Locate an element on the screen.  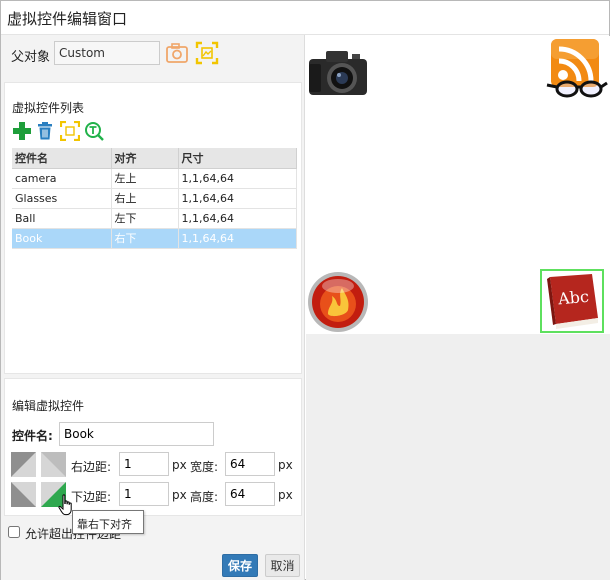
cell-name: Ball is located at coordinates (62, 218).